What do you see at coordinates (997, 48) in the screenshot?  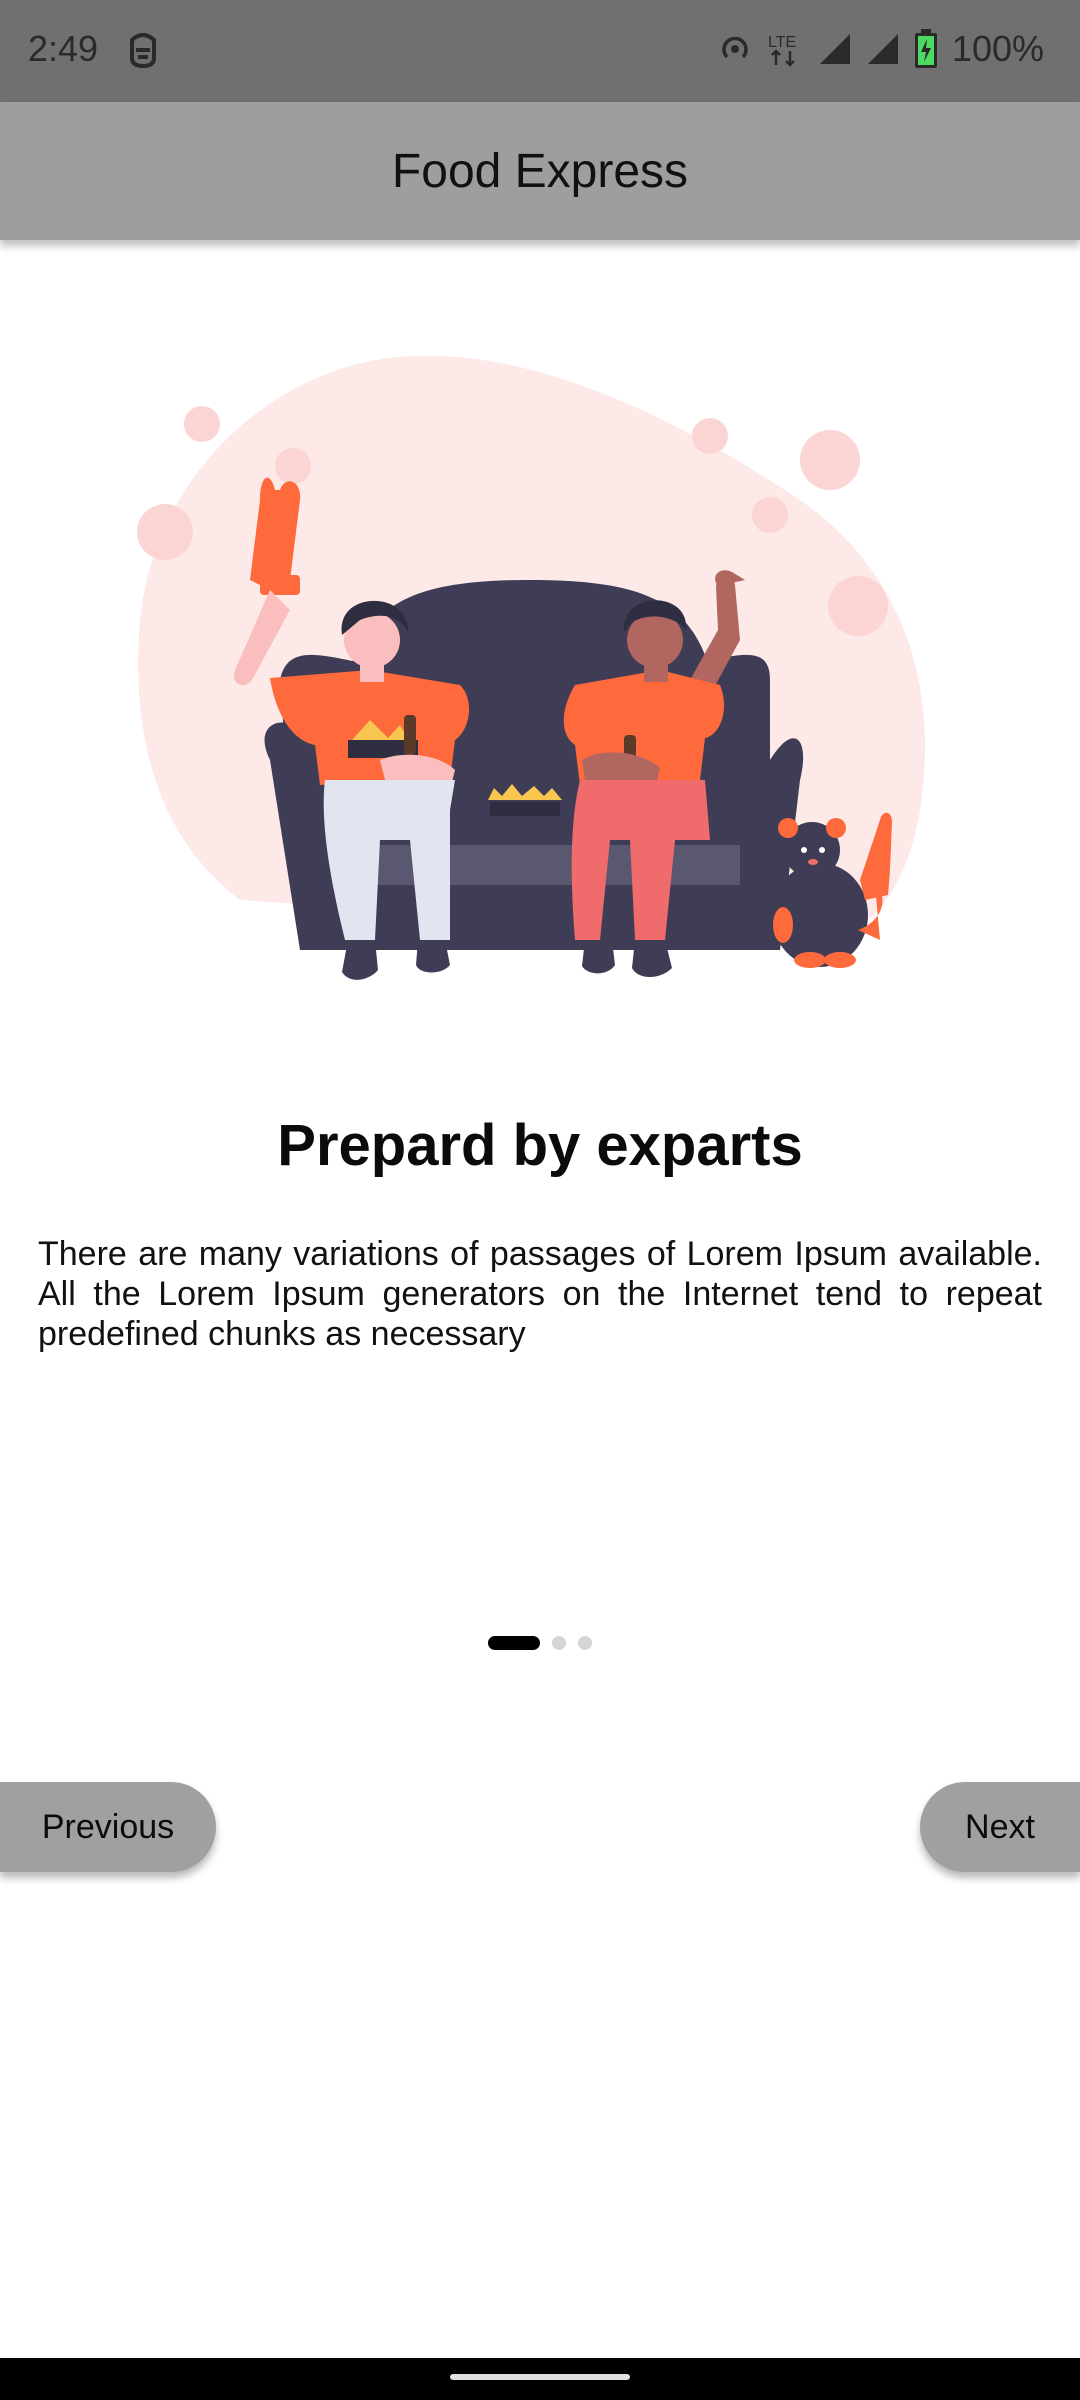 I see `battery-percentage: 100%` at bounding box center [997, 48].